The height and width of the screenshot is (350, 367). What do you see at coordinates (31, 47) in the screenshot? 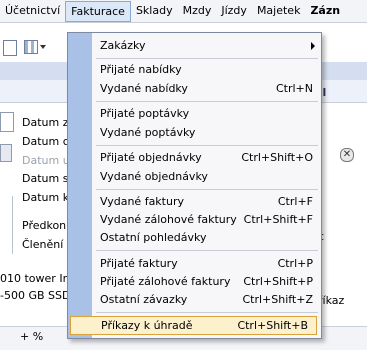
I see `grid-icon` at bounding box center [31, 47].